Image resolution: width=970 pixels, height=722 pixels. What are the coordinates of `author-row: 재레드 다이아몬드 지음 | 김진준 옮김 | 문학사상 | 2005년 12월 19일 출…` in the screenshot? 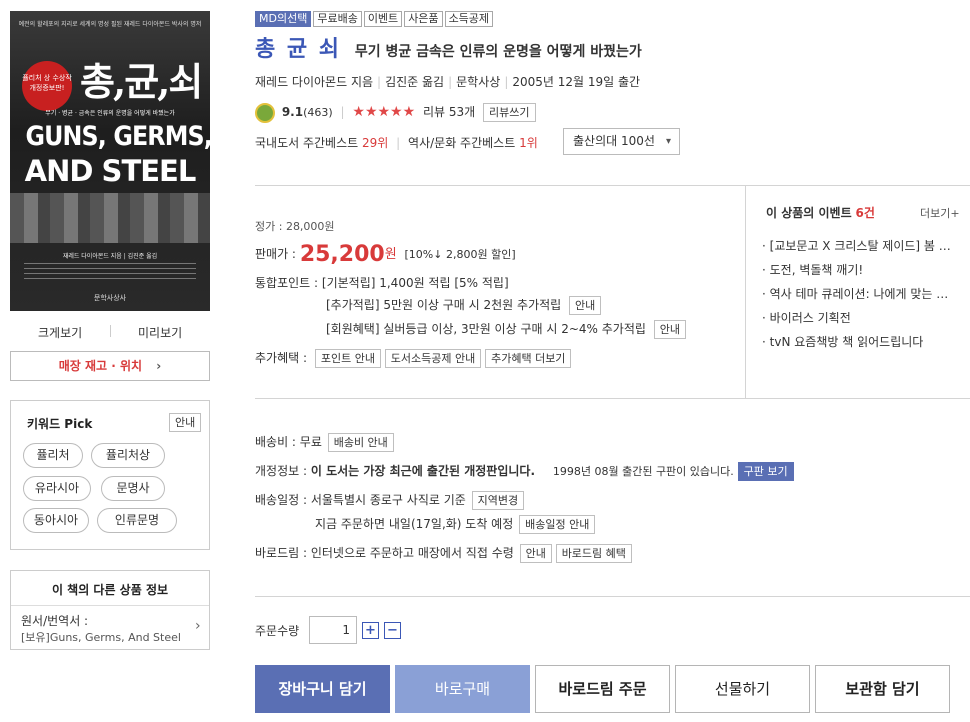 It's located at (448, 82).